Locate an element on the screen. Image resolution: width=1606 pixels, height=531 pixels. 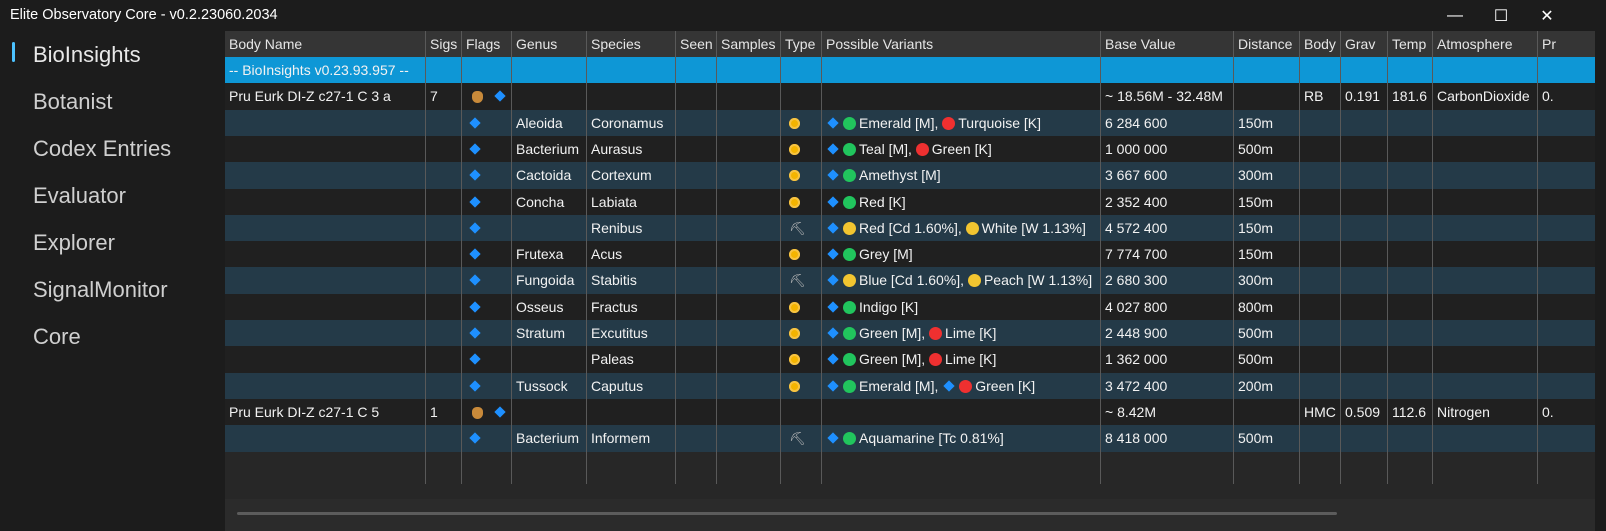
column-header: Genus is located at coordinates (549, 44).